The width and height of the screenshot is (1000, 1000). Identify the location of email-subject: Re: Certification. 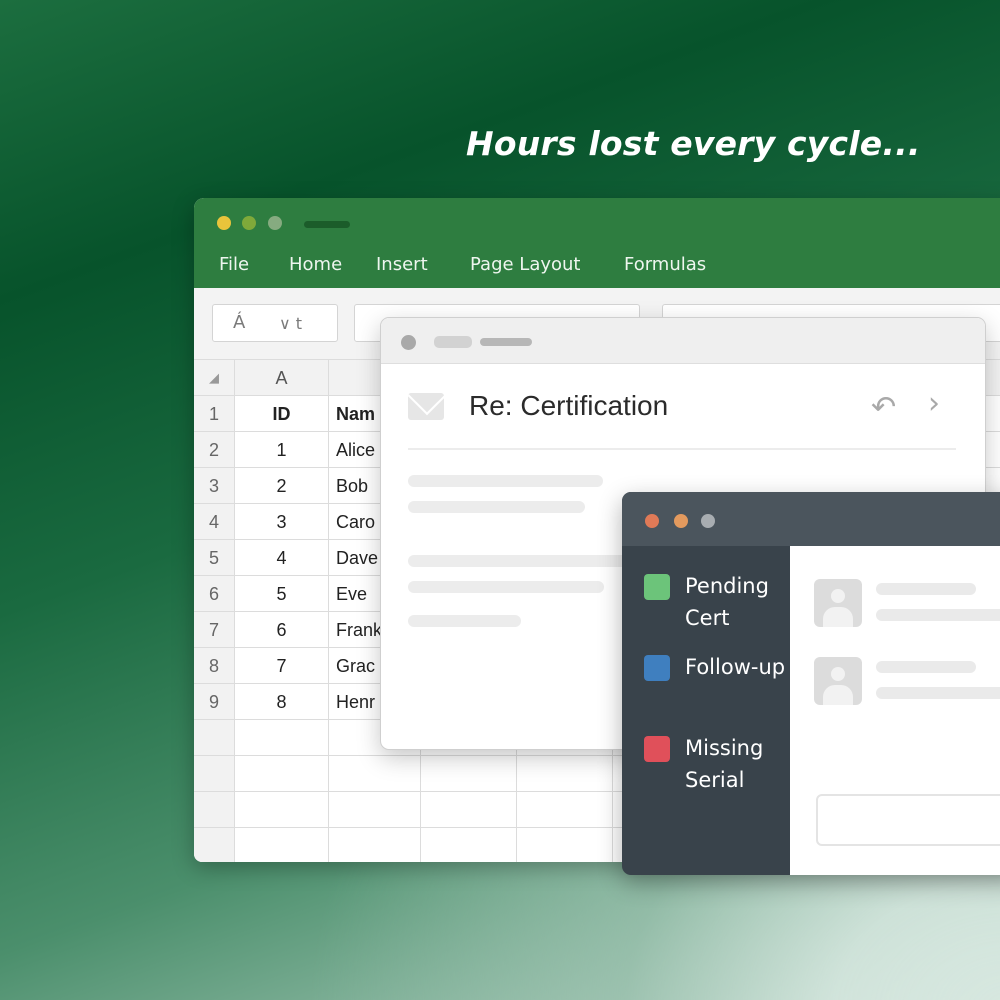
(569, 405).